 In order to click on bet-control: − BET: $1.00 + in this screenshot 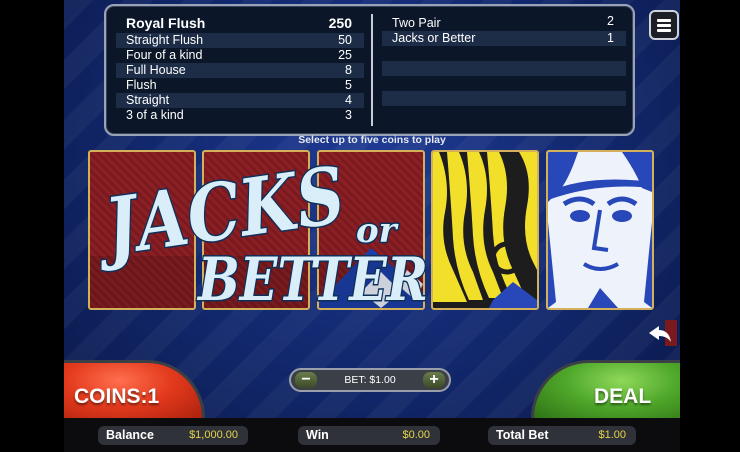, I will do `click(370, 380)`.